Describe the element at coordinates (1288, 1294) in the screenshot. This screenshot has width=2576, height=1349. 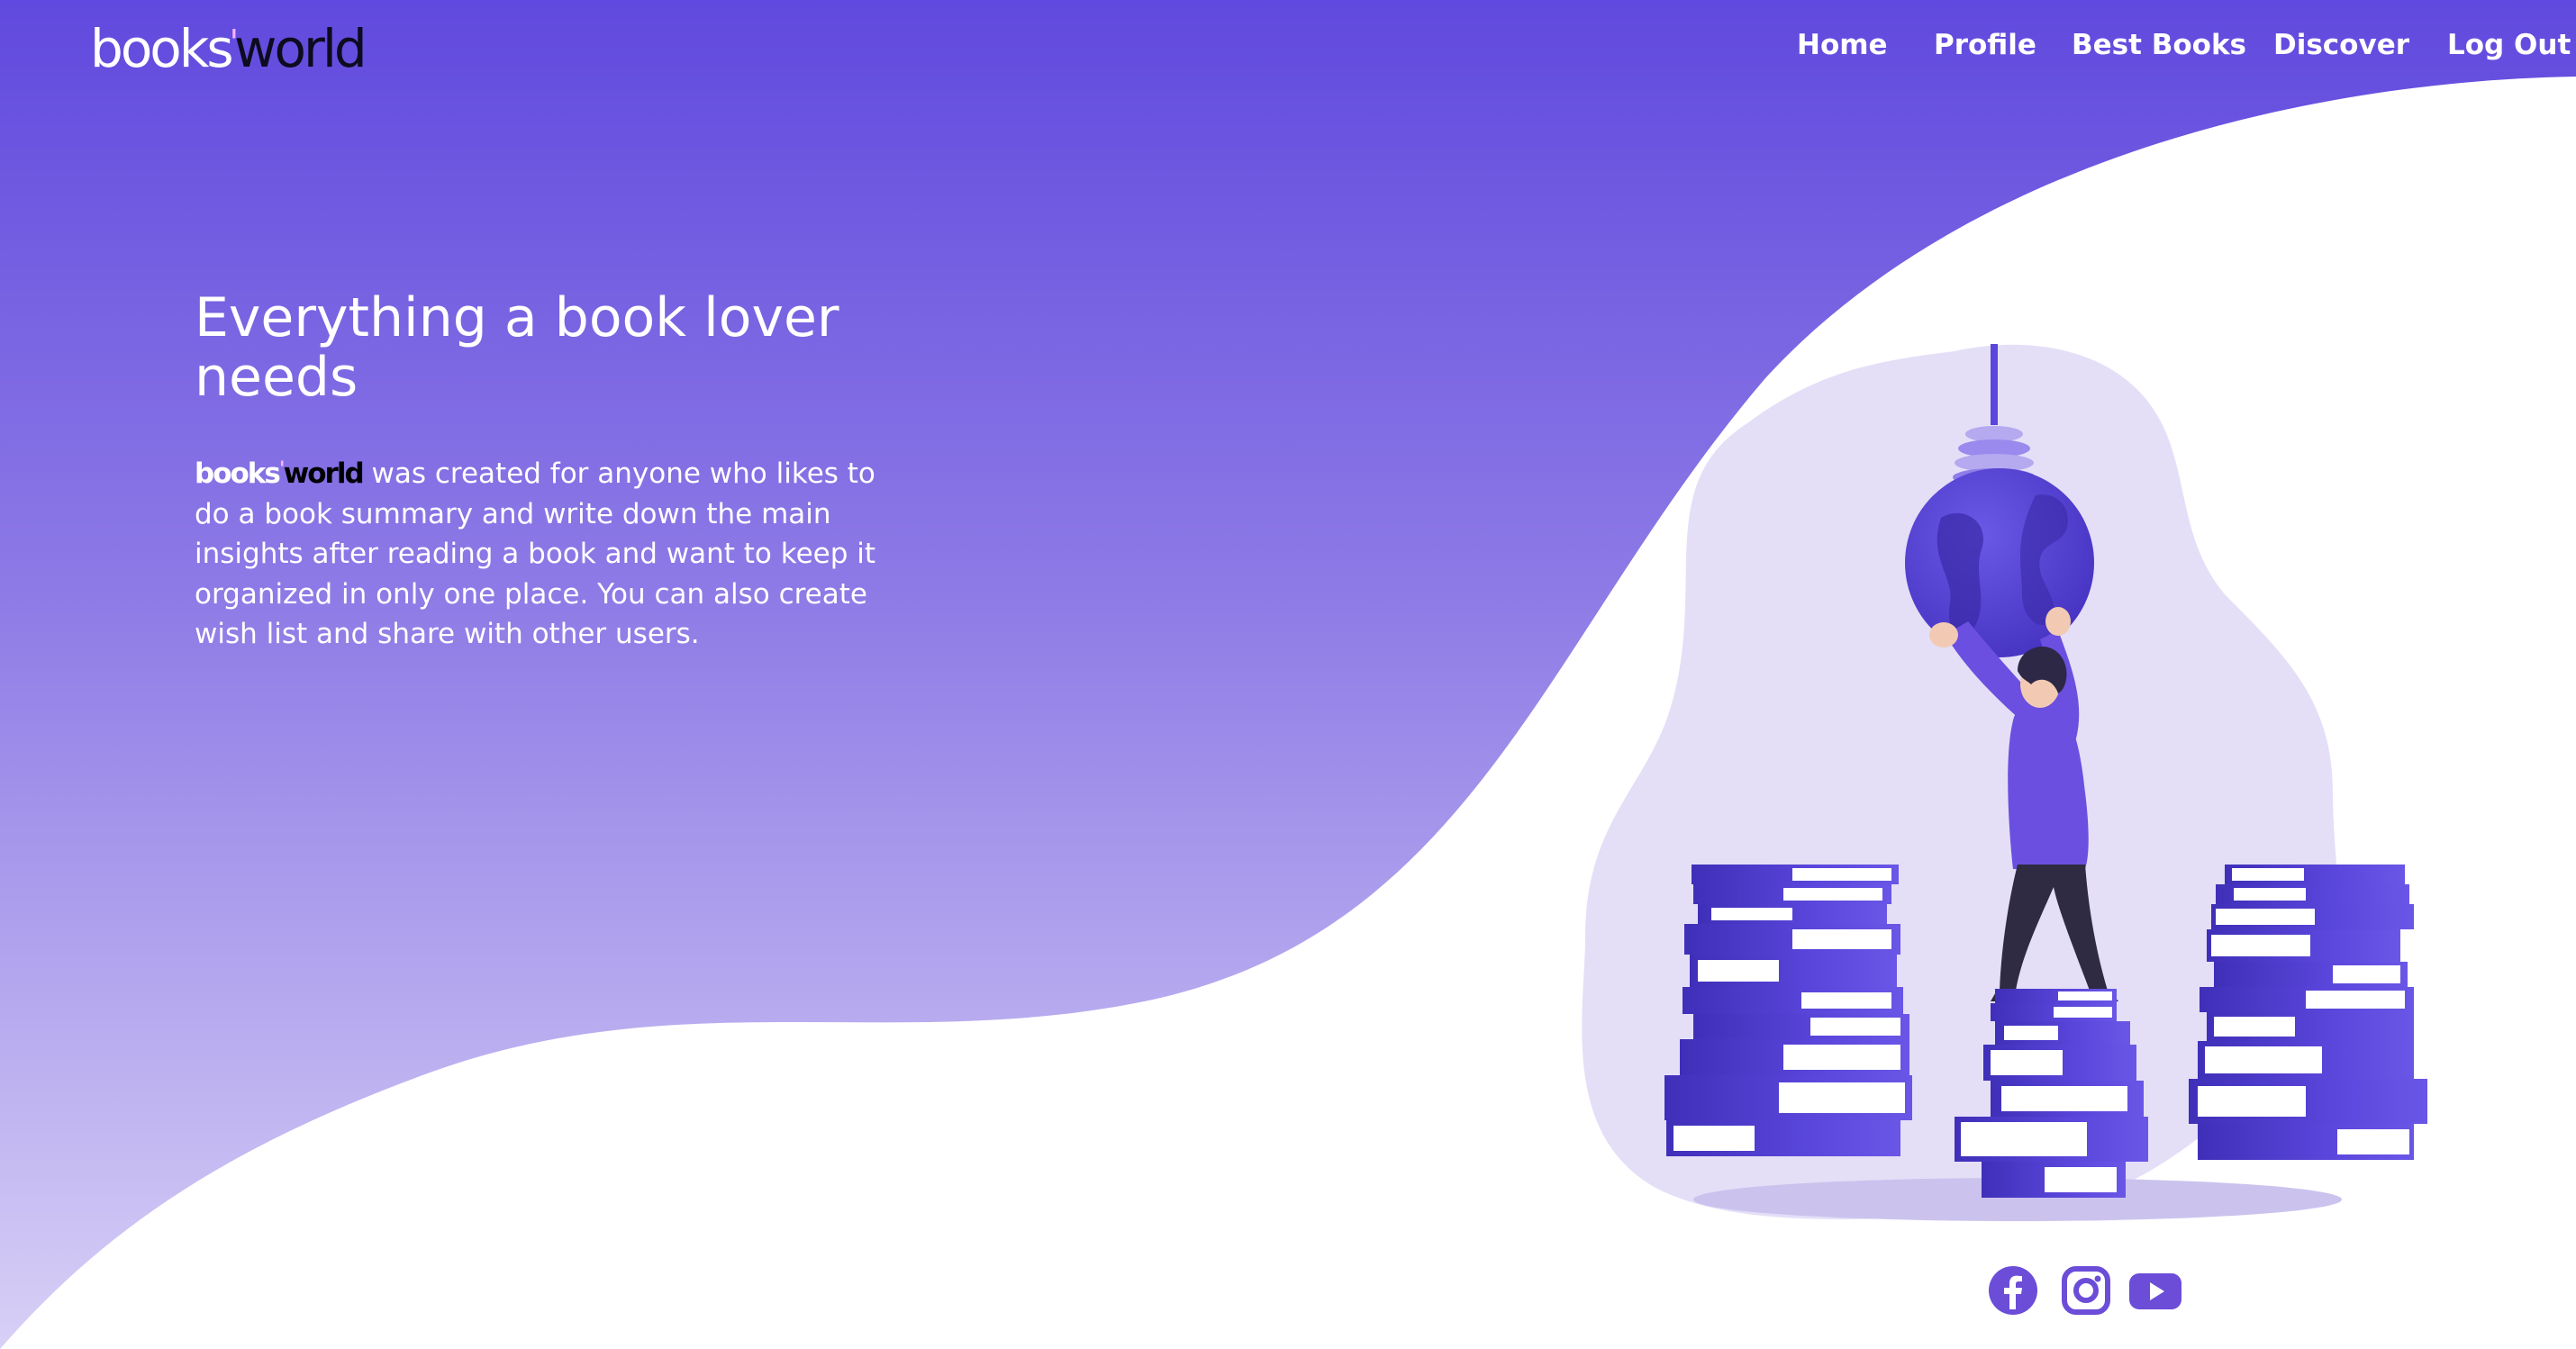
I see `social-links` at that location.